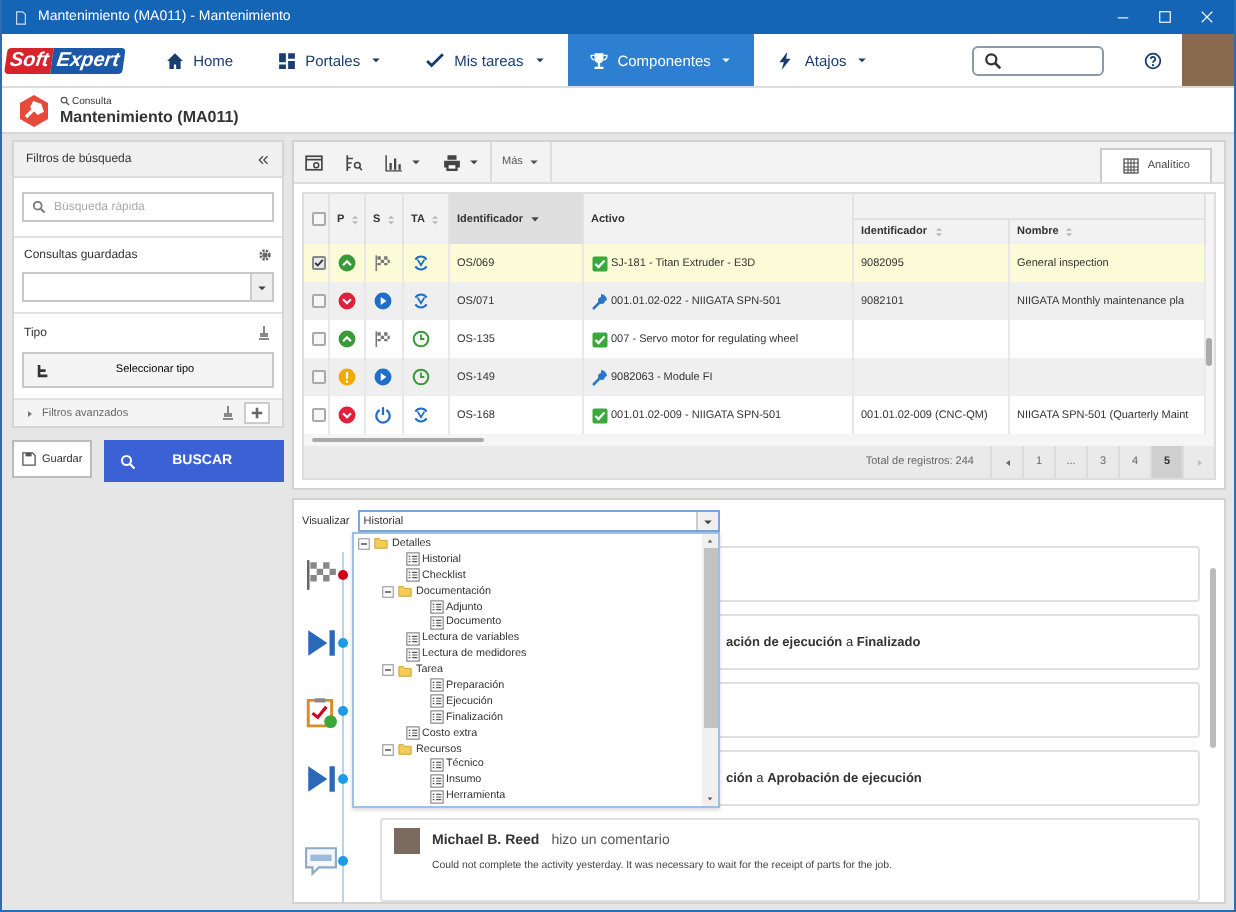  What do you see at coordinates (1207, 17) in the screenshot?
I see `close-icon` at bounding box center [1207, 17].